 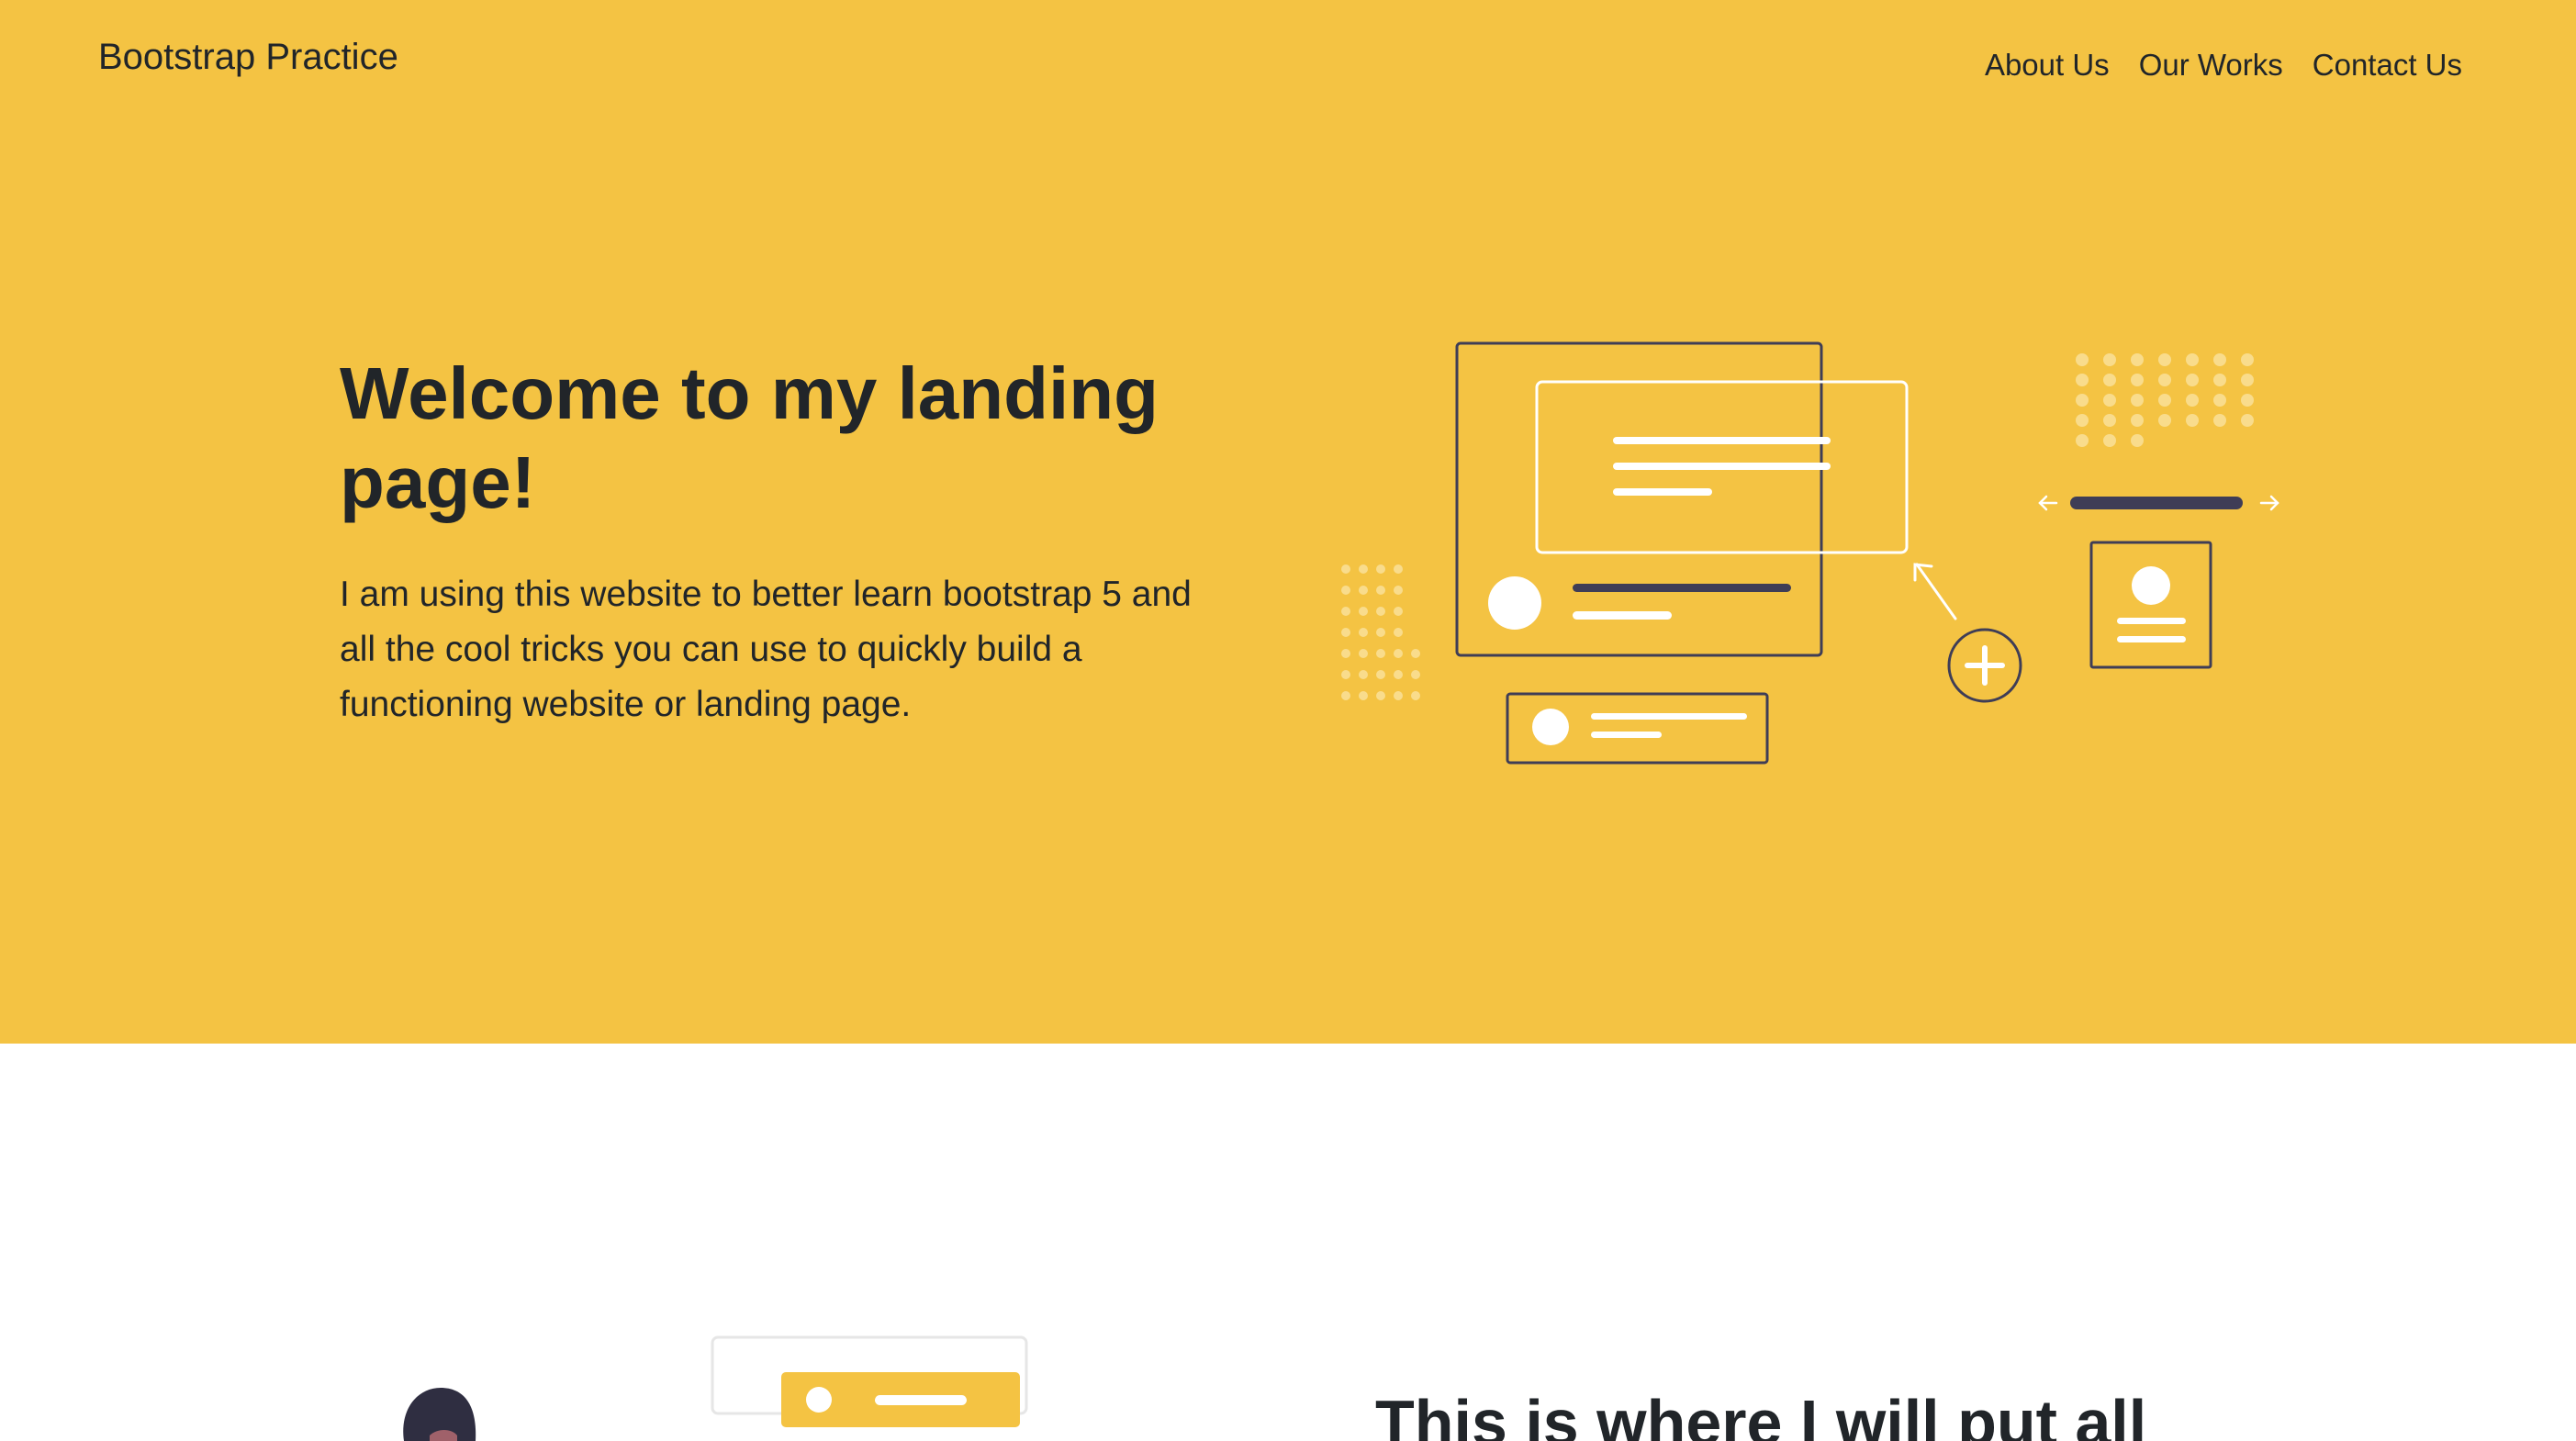 I want to click on navbar-brand: Bootstrap Practice, so click(x=248, y=57).